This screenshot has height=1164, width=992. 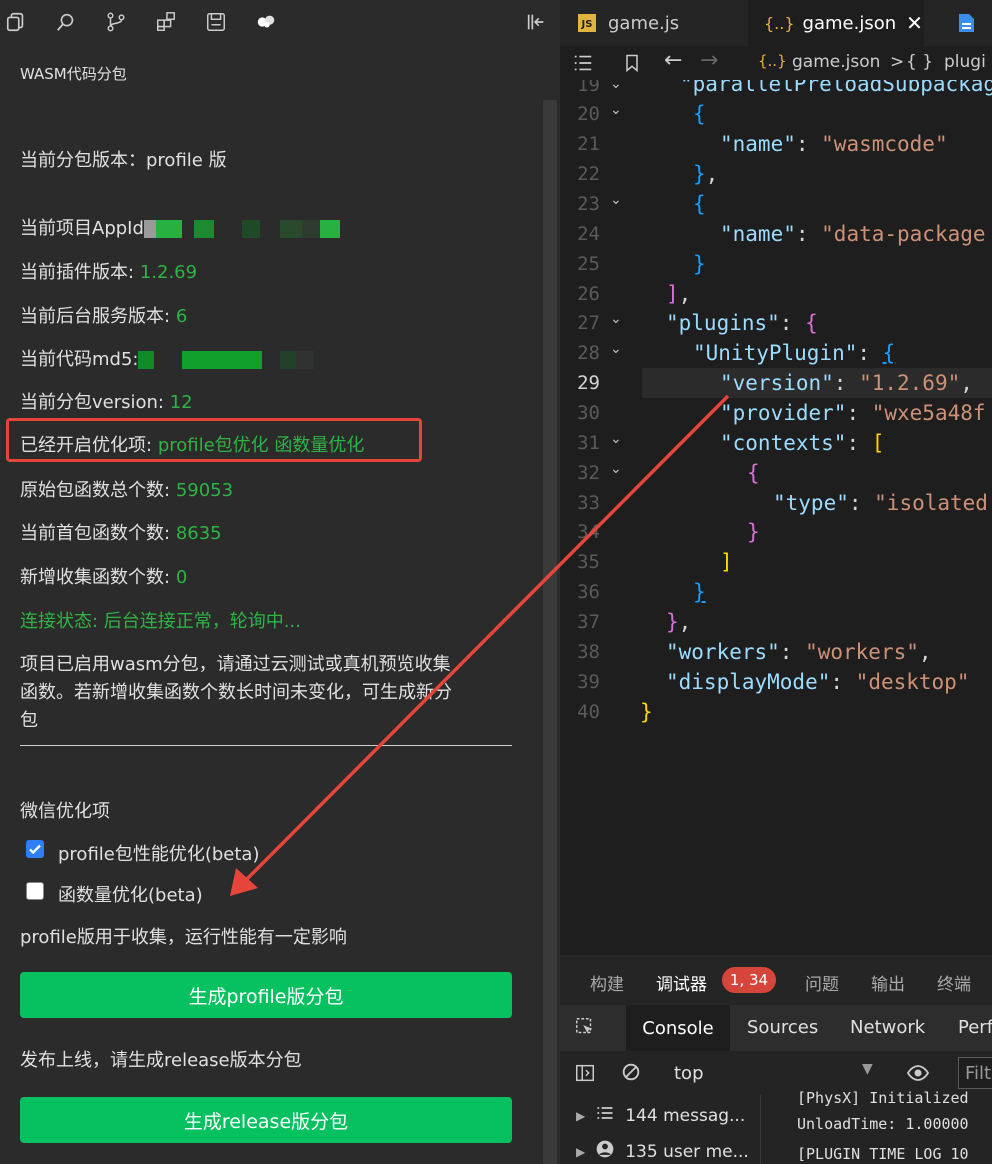 I want to click on tab-performance: Perfo, so click(x=975, y=1027).